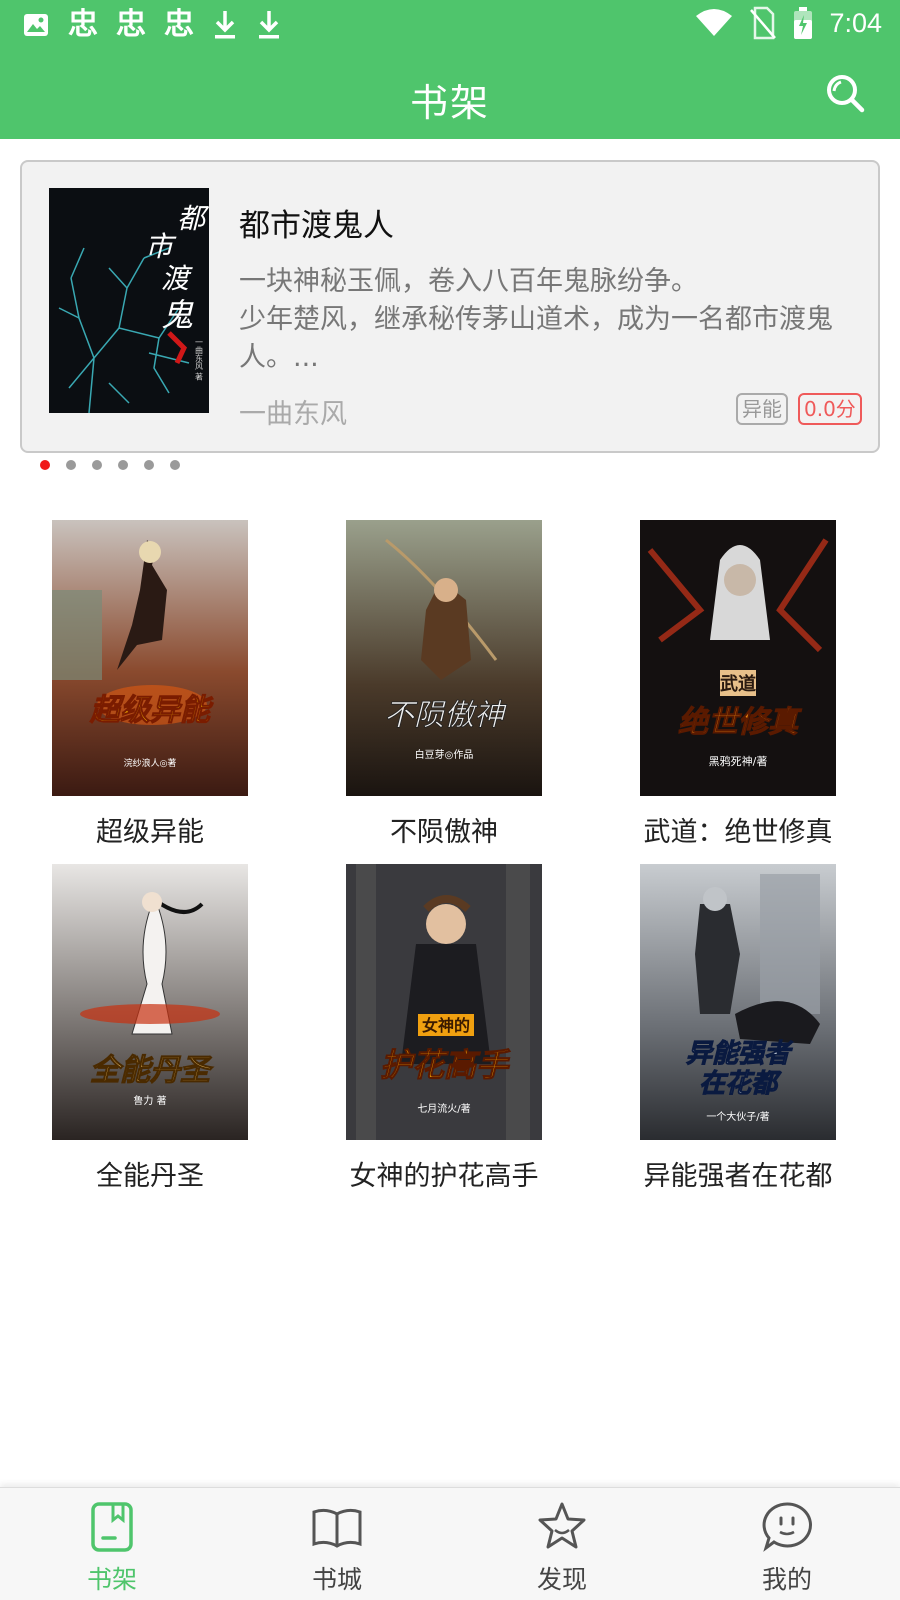 This screenshot has width=900, height=1600. I want to click on svg-text: 渡, so click(177, 278).